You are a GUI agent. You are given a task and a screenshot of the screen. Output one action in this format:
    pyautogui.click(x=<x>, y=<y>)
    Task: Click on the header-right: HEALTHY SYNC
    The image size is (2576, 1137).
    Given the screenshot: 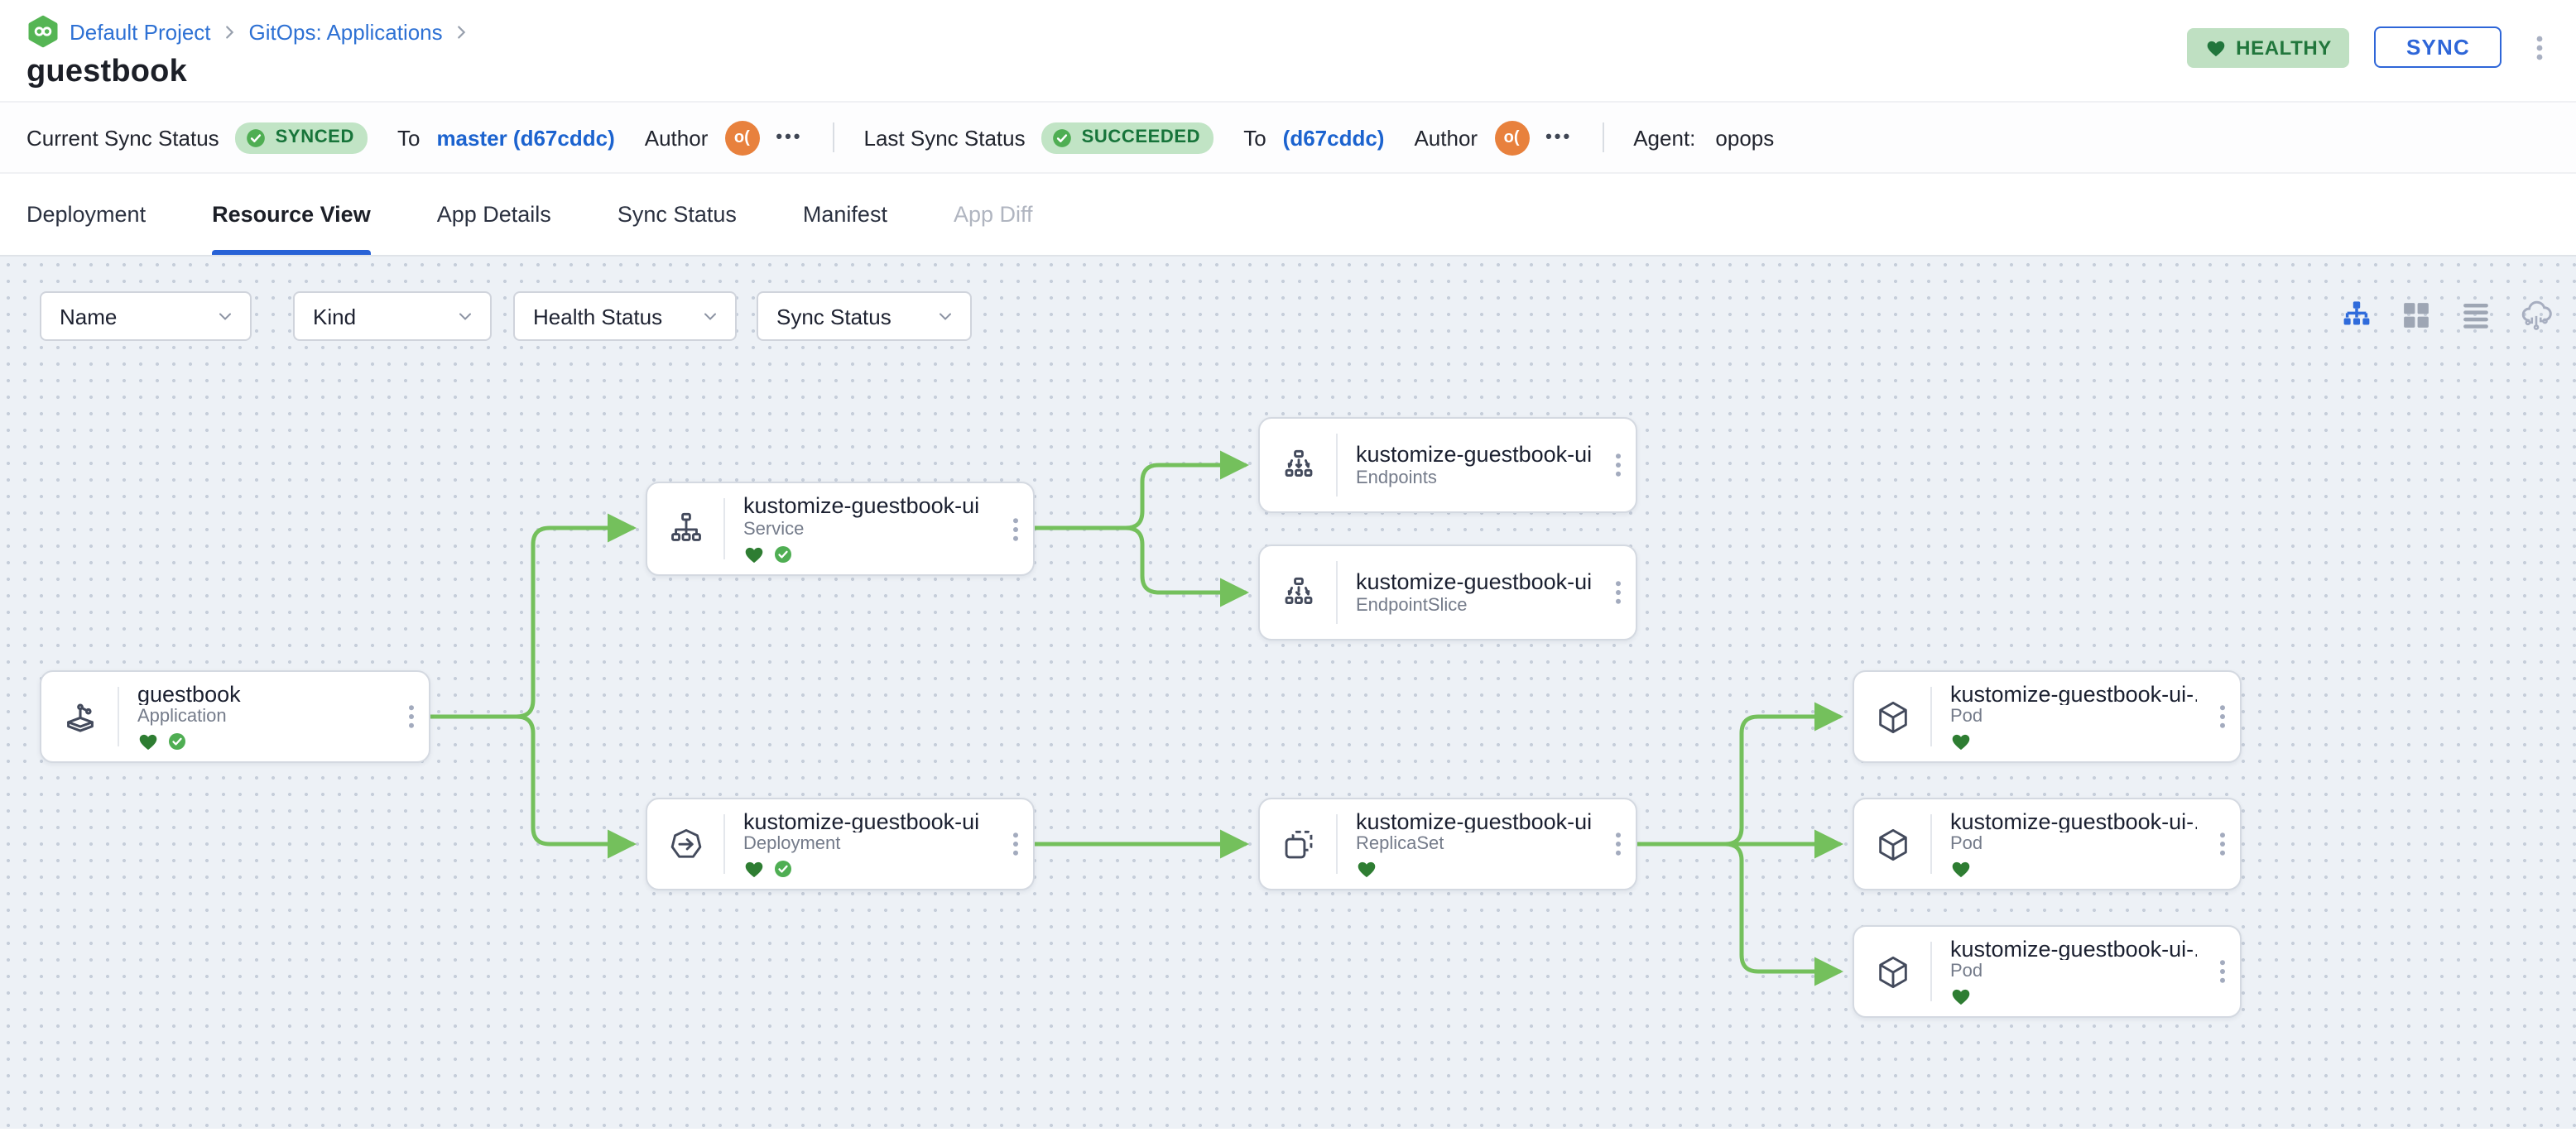 What is the action you would take?
    pyautogui.click(x=2369, y=47)
    